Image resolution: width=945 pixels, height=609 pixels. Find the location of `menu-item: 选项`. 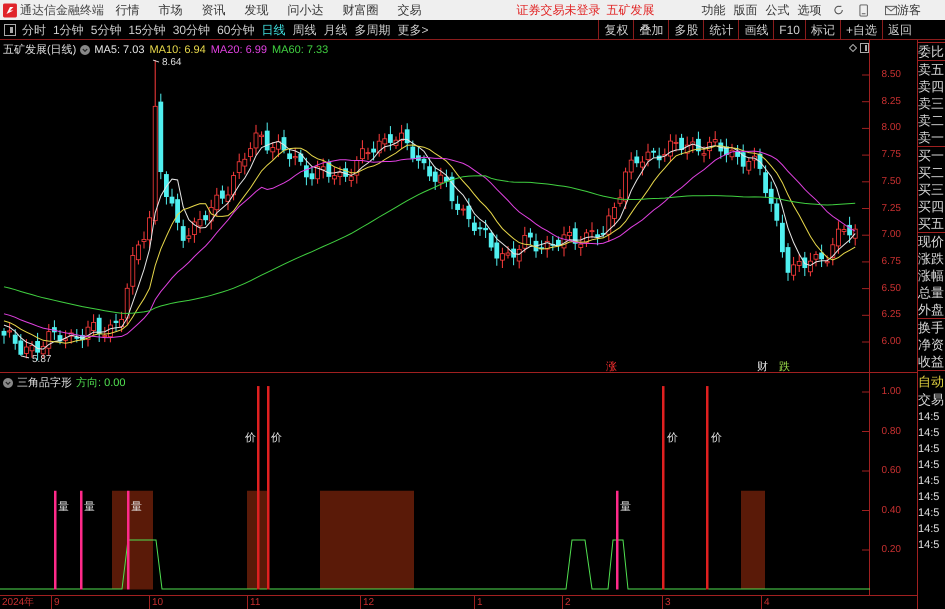

menu-item: 选项 is located at coordinates (809, 10).